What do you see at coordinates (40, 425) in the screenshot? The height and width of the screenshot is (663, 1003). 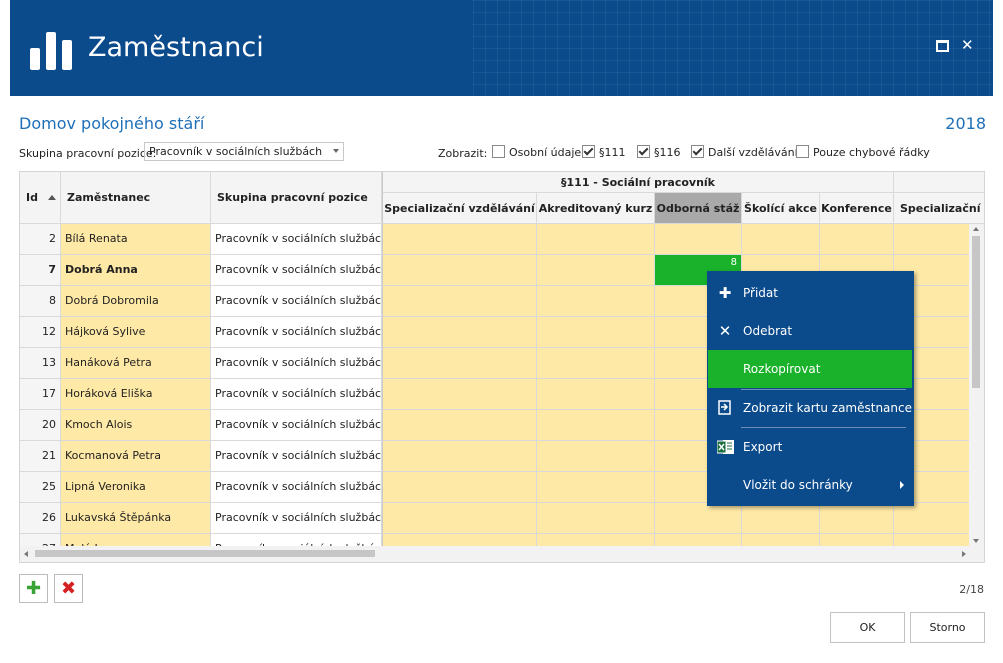 I see `row-id-cell: 20` at bounding box center [40, 425].